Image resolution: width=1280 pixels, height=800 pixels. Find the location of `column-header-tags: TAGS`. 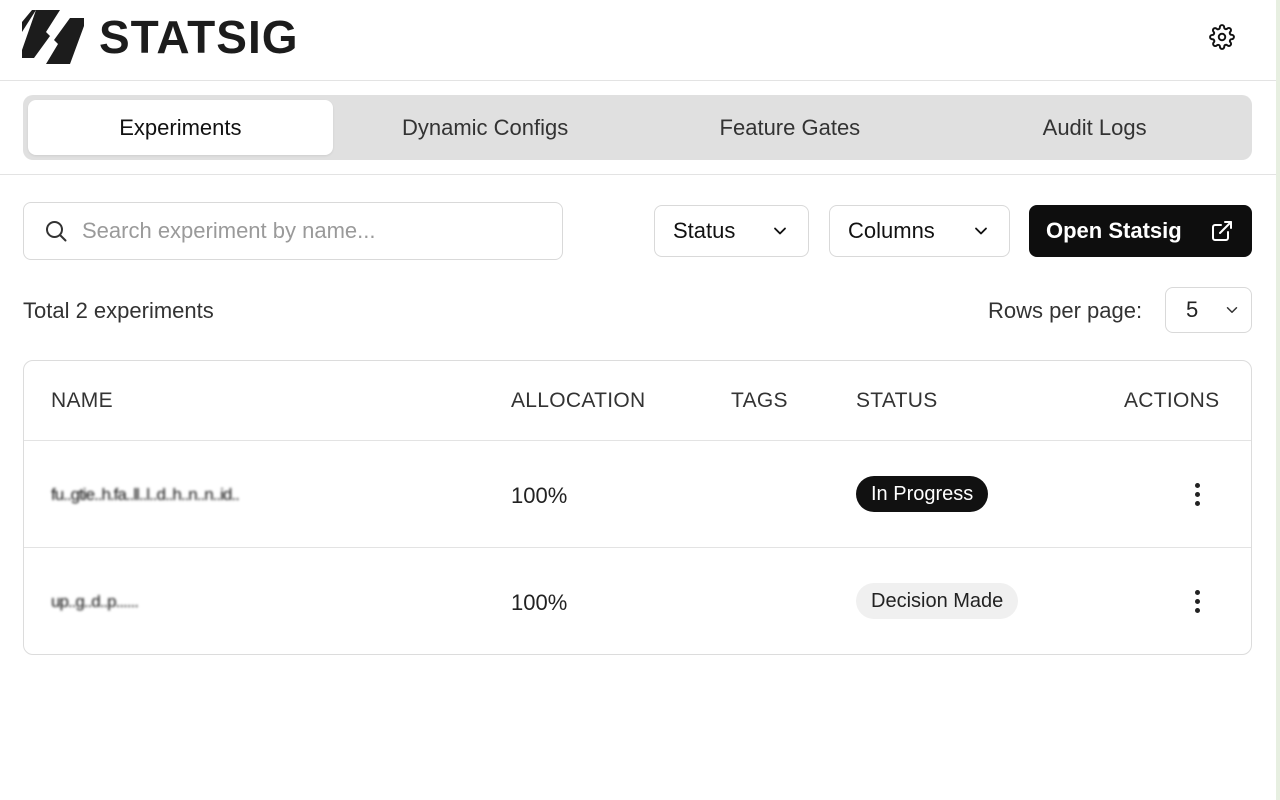

column-header-tags: TAGS is located at coordinates (759, 401).